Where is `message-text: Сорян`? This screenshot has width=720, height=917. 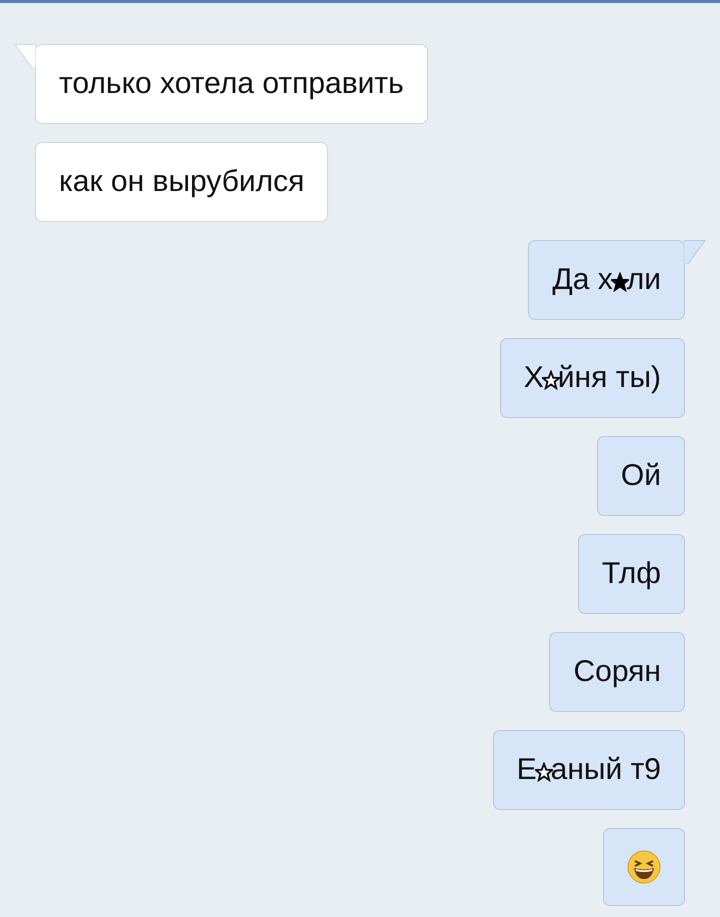 message-text: Сорян is located at coordinates (617, 672).